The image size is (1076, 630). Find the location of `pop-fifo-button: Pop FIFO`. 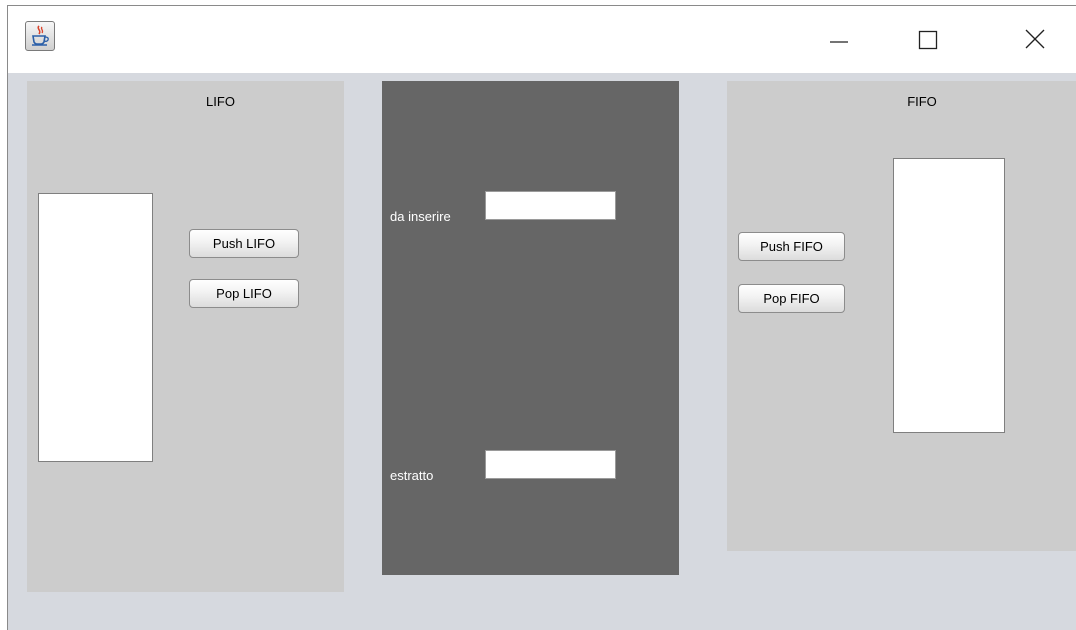

pop-fifo-button: Pop FIFO is located at coordinates (791, 298).